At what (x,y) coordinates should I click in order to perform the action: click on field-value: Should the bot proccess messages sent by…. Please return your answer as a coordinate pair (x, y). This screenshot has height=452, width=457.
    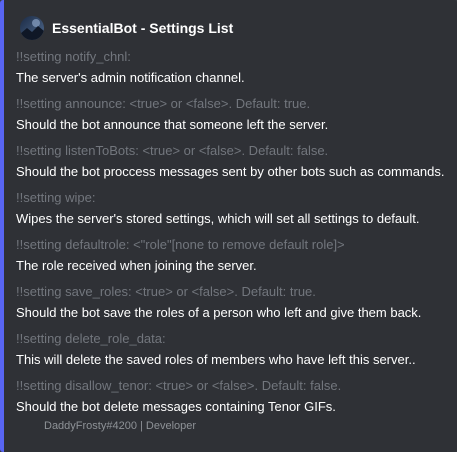
    Looking at the image, I should click on (230, 171).